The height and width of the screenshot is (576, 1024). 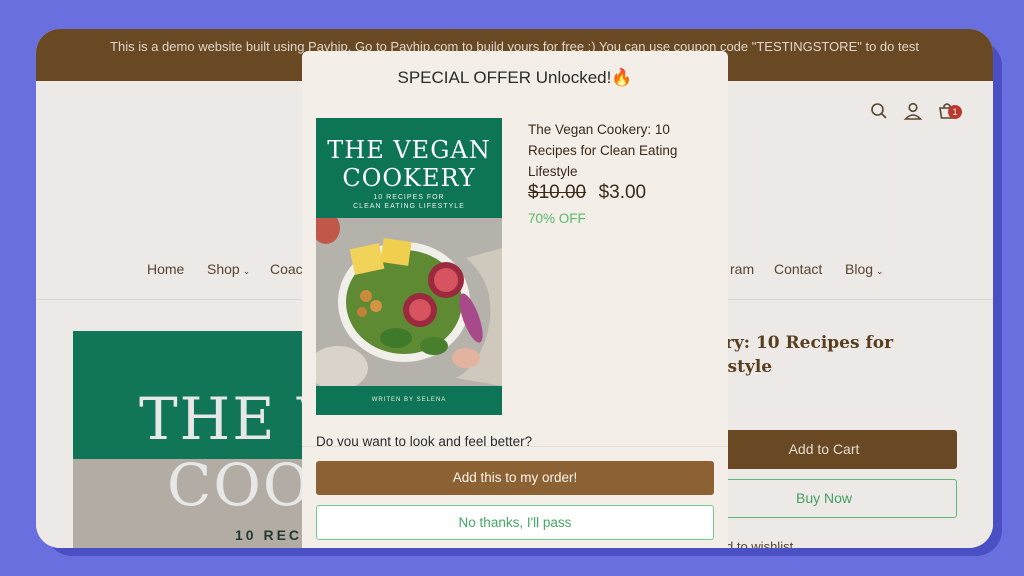 What do you see at coordinates (557, 192) in the screenshot?
I see `old-price: $10.00` at bounding box center [557, 192].